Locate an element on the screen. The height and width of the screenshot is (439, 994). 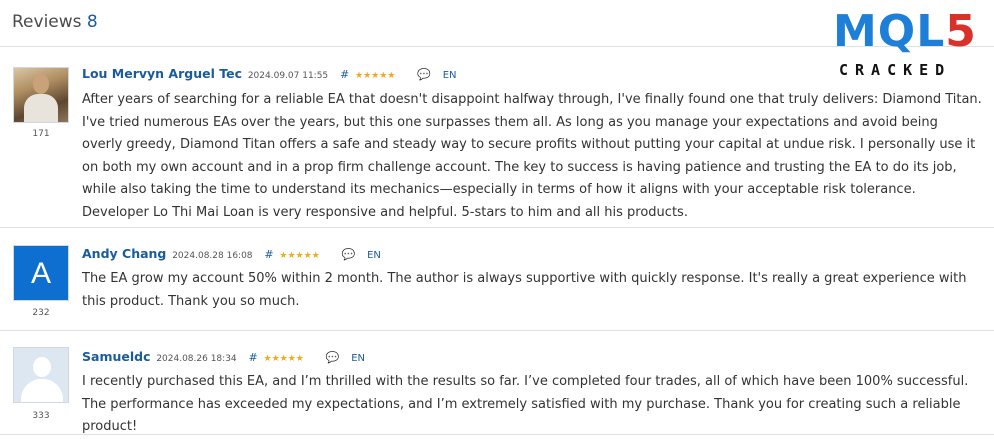
avatar: A is located at coordinates (41, 273).